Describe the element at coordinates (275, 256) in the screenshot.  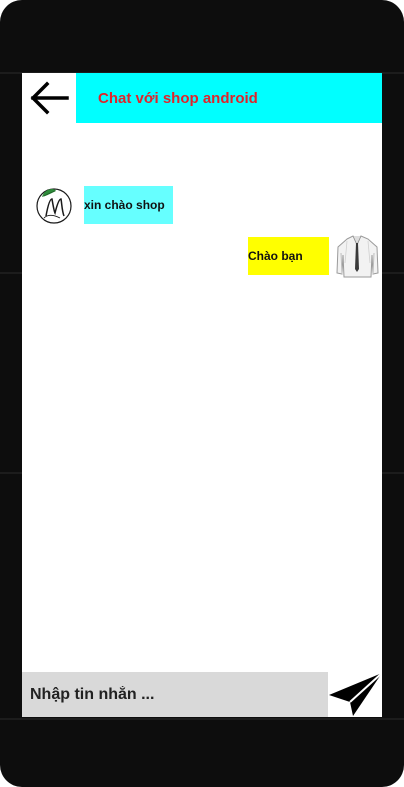
I see `message-text: Chào bạn` at that location.